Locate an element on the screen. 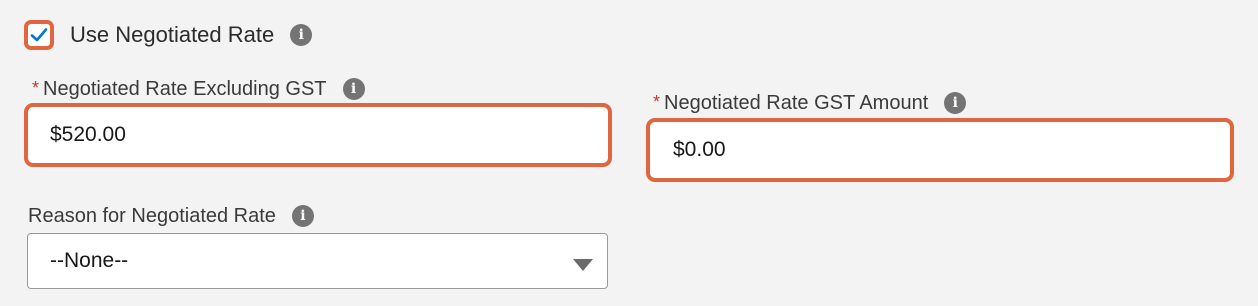 This screenshot has height=306, width=1258. use-negotiated-rate-row: Use Negotiated Rate i is located at coordinates (168, 35).